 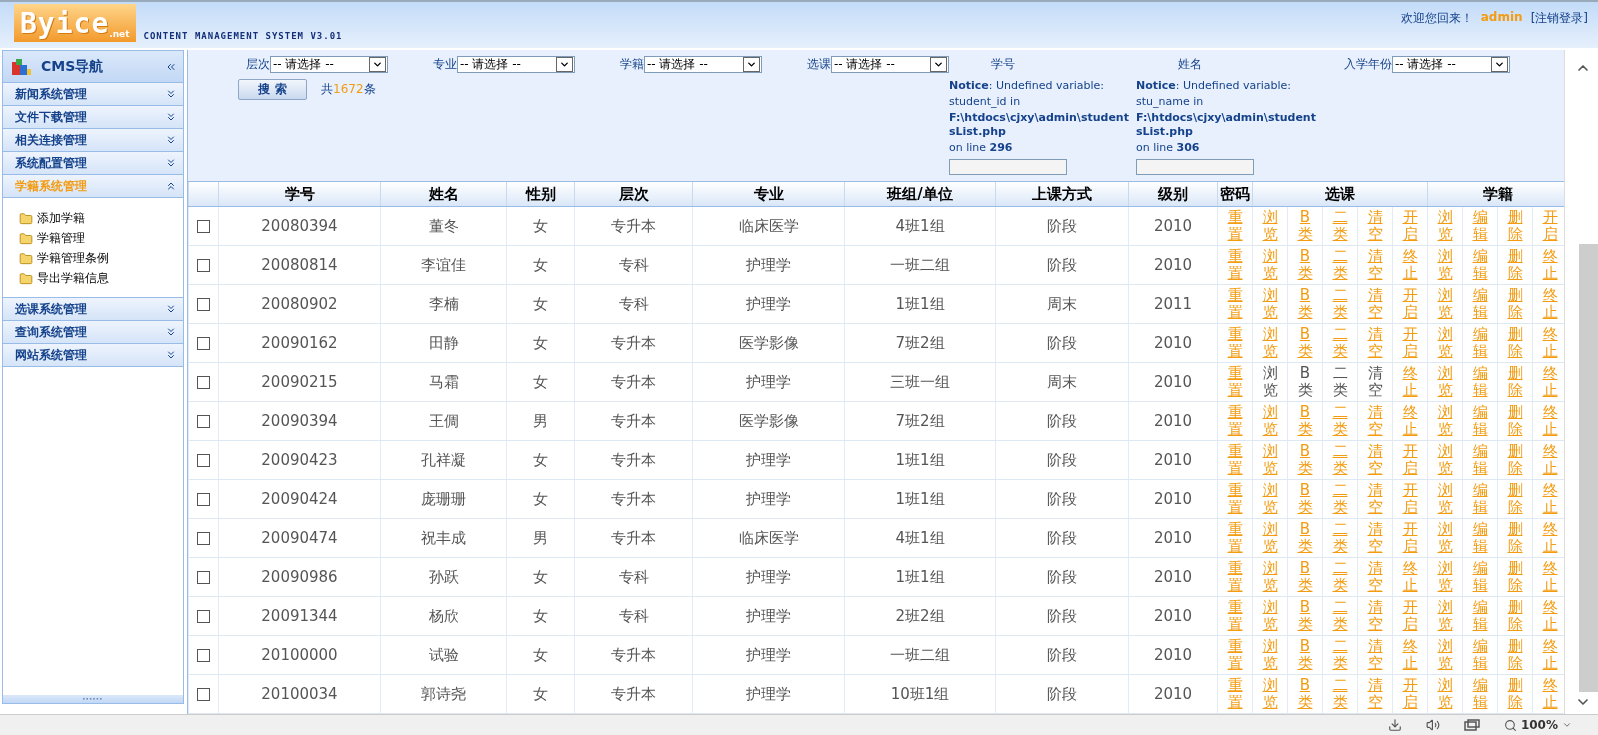 I want to click on scrollbar, so click(x=1581, y=382).